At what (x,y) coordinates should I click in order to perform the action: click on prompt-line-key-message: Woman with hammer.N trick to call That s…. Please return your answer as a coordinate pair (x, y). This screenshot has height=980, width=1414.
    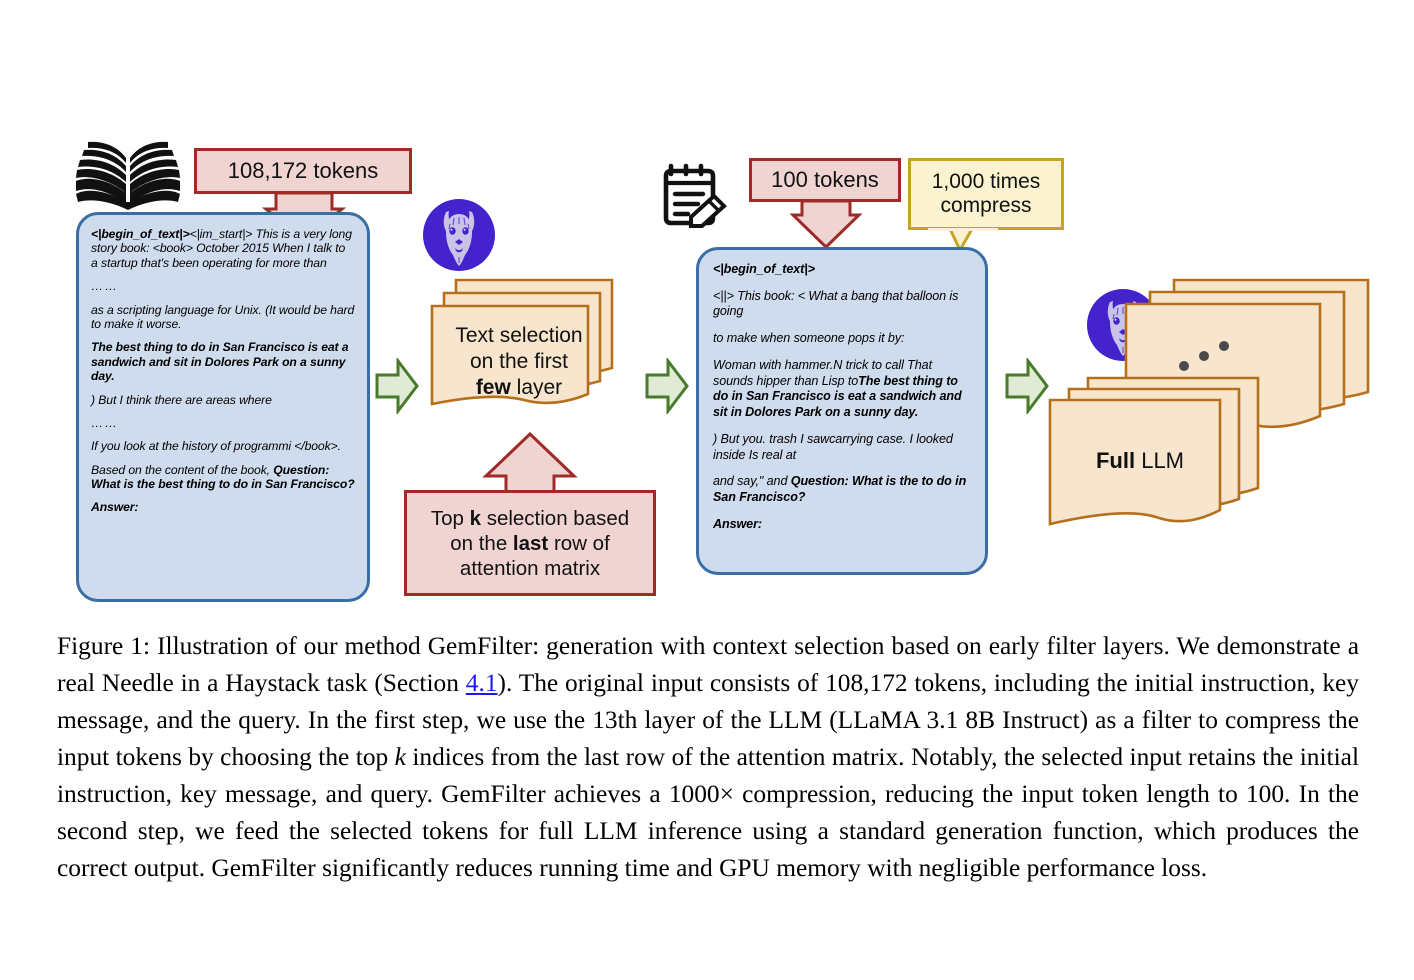
    Looking at the image, I should click on (843, 389).